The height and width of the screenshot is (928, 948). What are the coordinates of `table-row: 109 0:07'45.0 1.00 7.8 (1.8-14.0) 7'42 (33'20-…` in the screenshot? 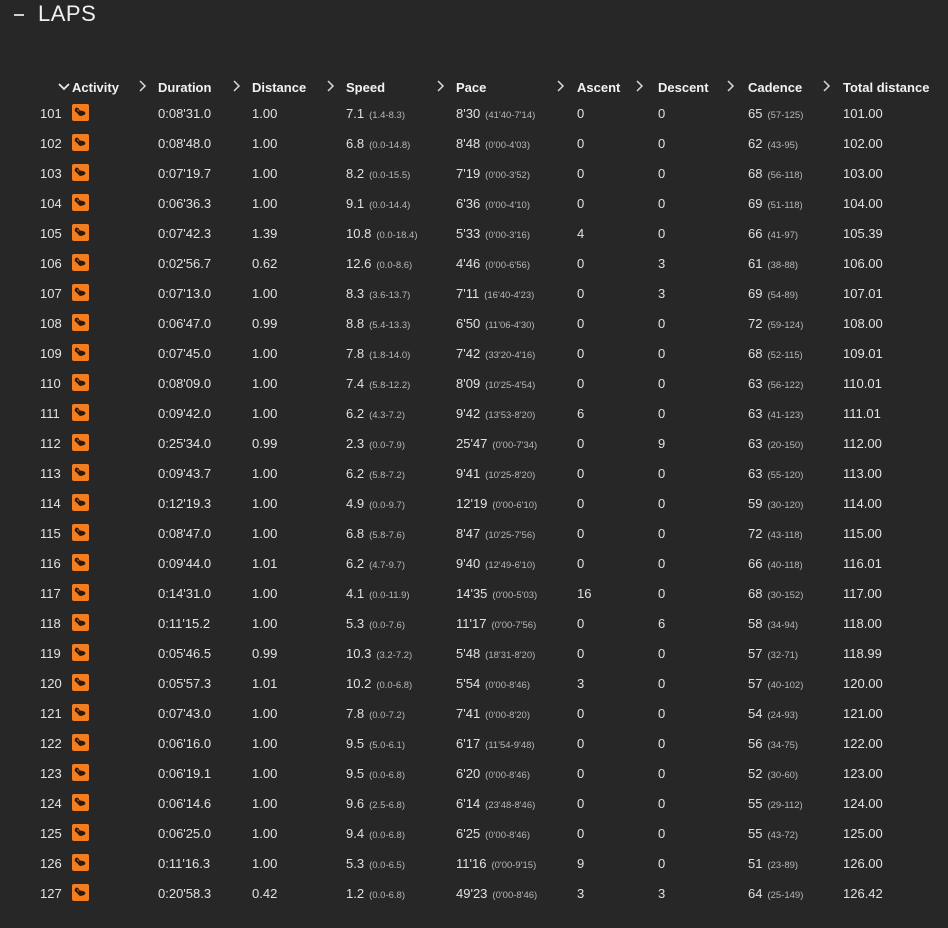 It's located at (494, 353).